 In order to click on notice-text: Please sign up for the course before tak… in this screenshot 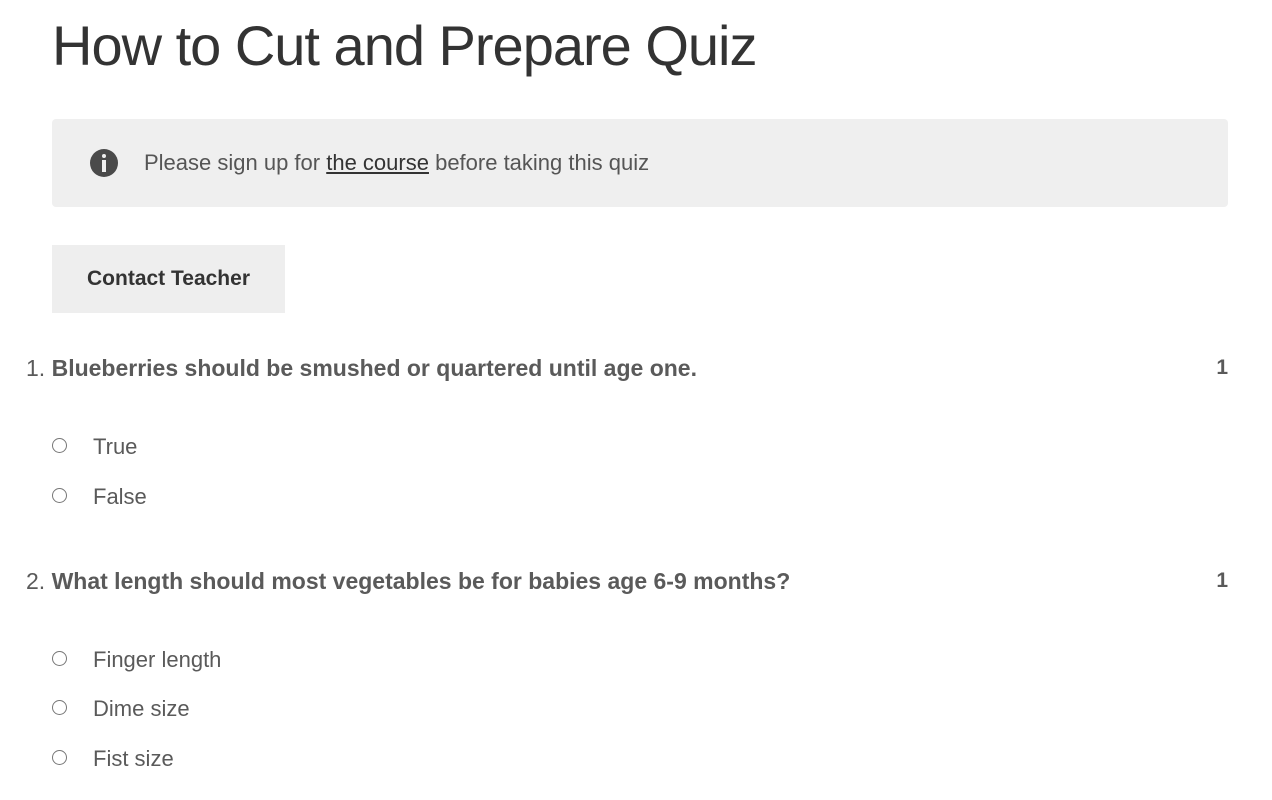, I will do `click(396, 163)`.